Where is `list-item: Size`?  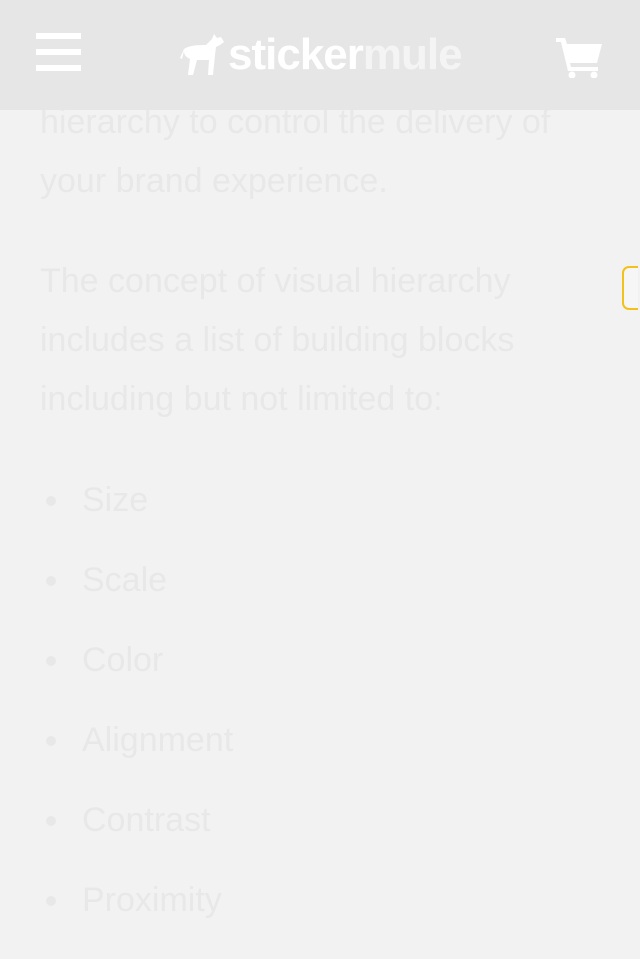
list-item: Size is located at coordinates (136, 510).